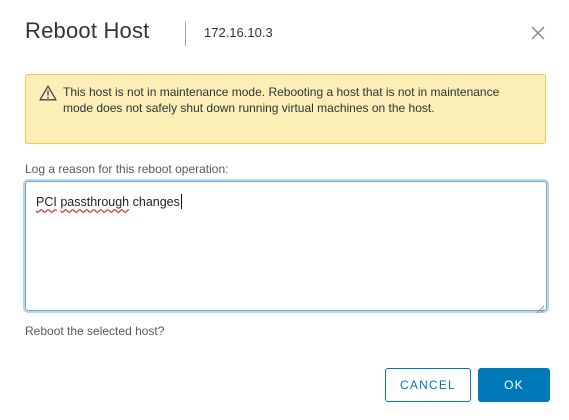  I want to click on reason-word-passthrough: passthrough, so click(95, 202).